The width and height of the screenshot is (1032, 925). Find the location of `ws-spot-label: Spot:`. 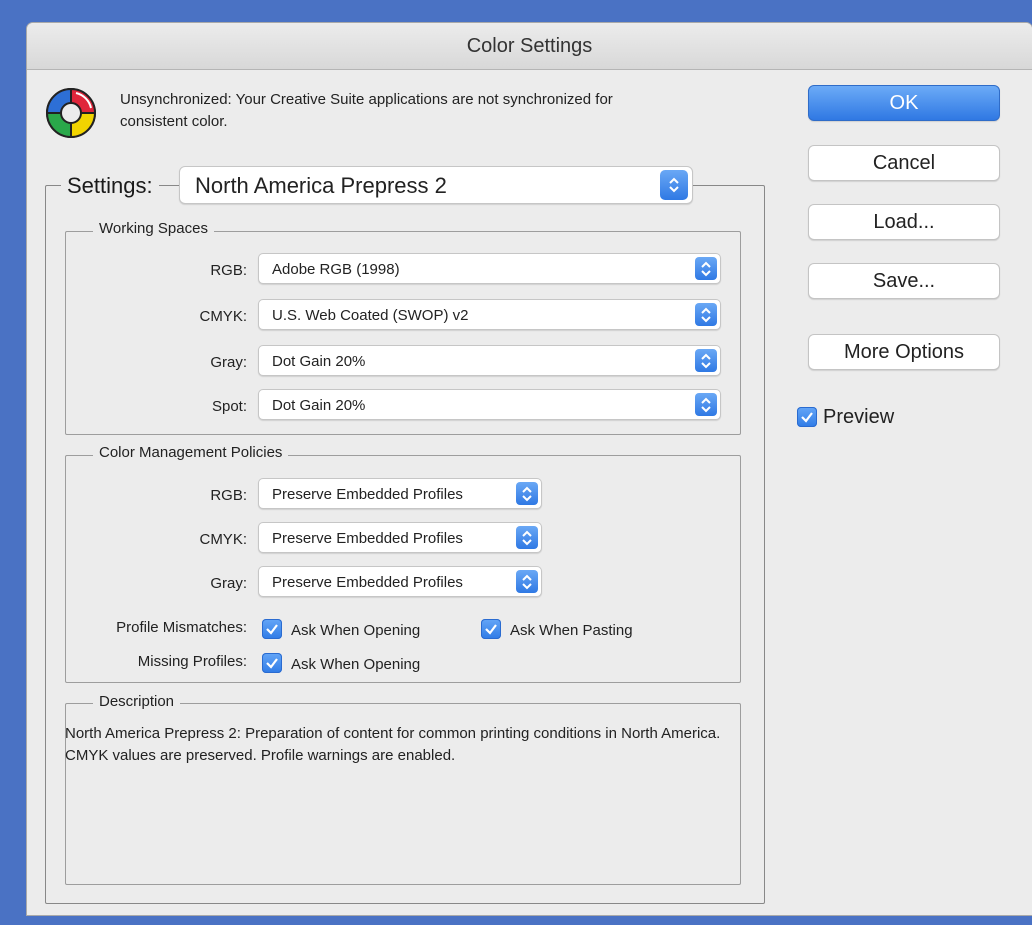

ws-spot-label: Spot: is located at coordinates (229, 406).